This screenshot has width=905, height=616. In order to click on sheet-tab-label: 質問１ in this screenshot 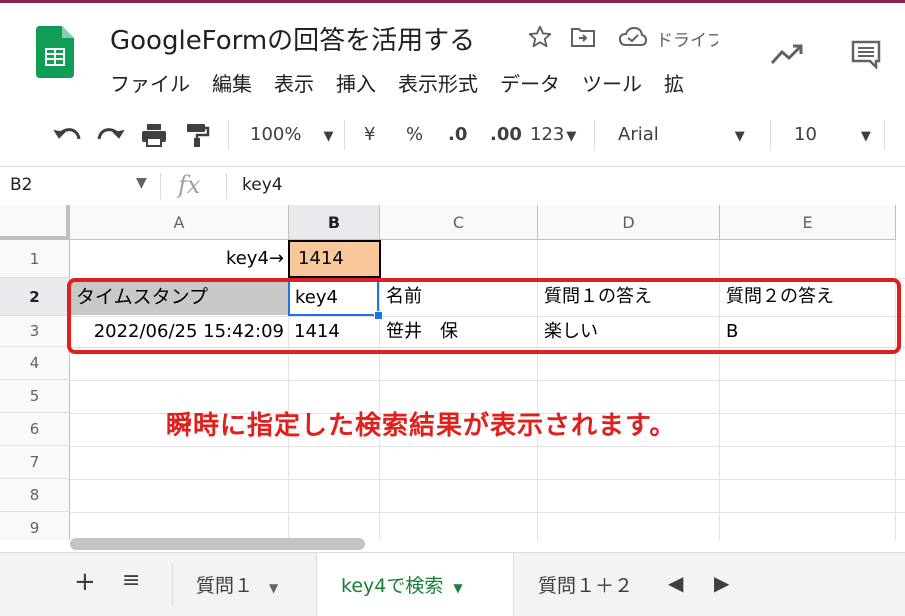, I will do `click(225, 586)`.